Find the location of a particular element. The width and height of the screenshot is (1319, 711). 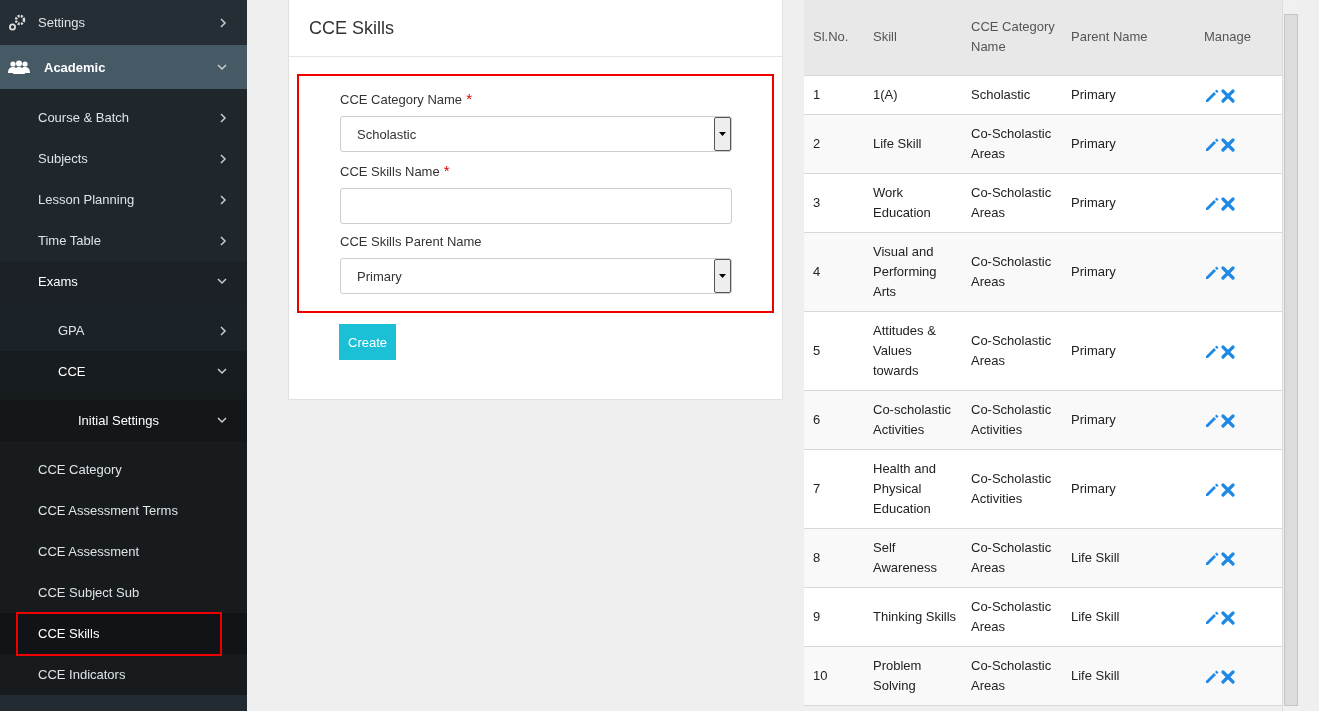

scrollbar is located at coordinates (1290, 355).